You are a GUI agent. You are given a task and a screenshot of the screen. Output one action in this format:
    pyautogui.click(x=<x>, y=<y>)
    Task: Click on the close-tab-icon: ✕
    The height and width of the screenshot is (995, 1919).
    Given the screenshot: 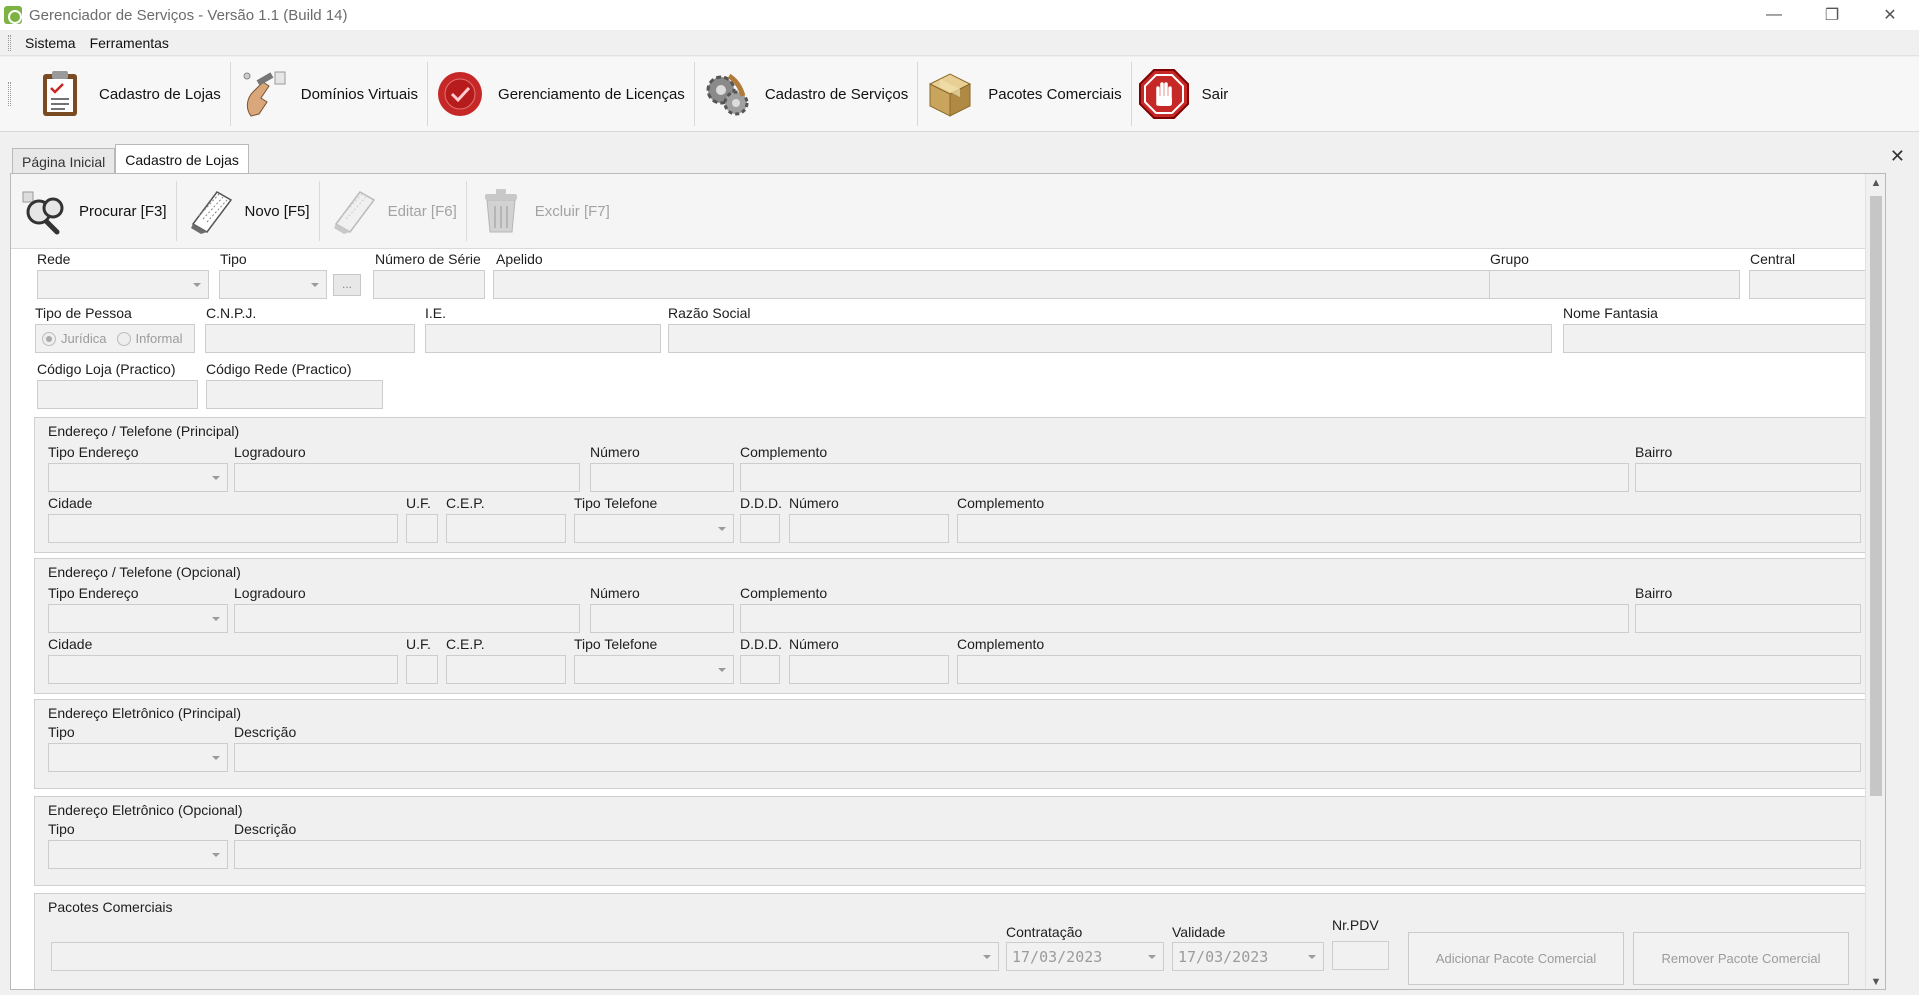 What is the action you would take?
    pyautogui.click(x=1897, y=156)
    